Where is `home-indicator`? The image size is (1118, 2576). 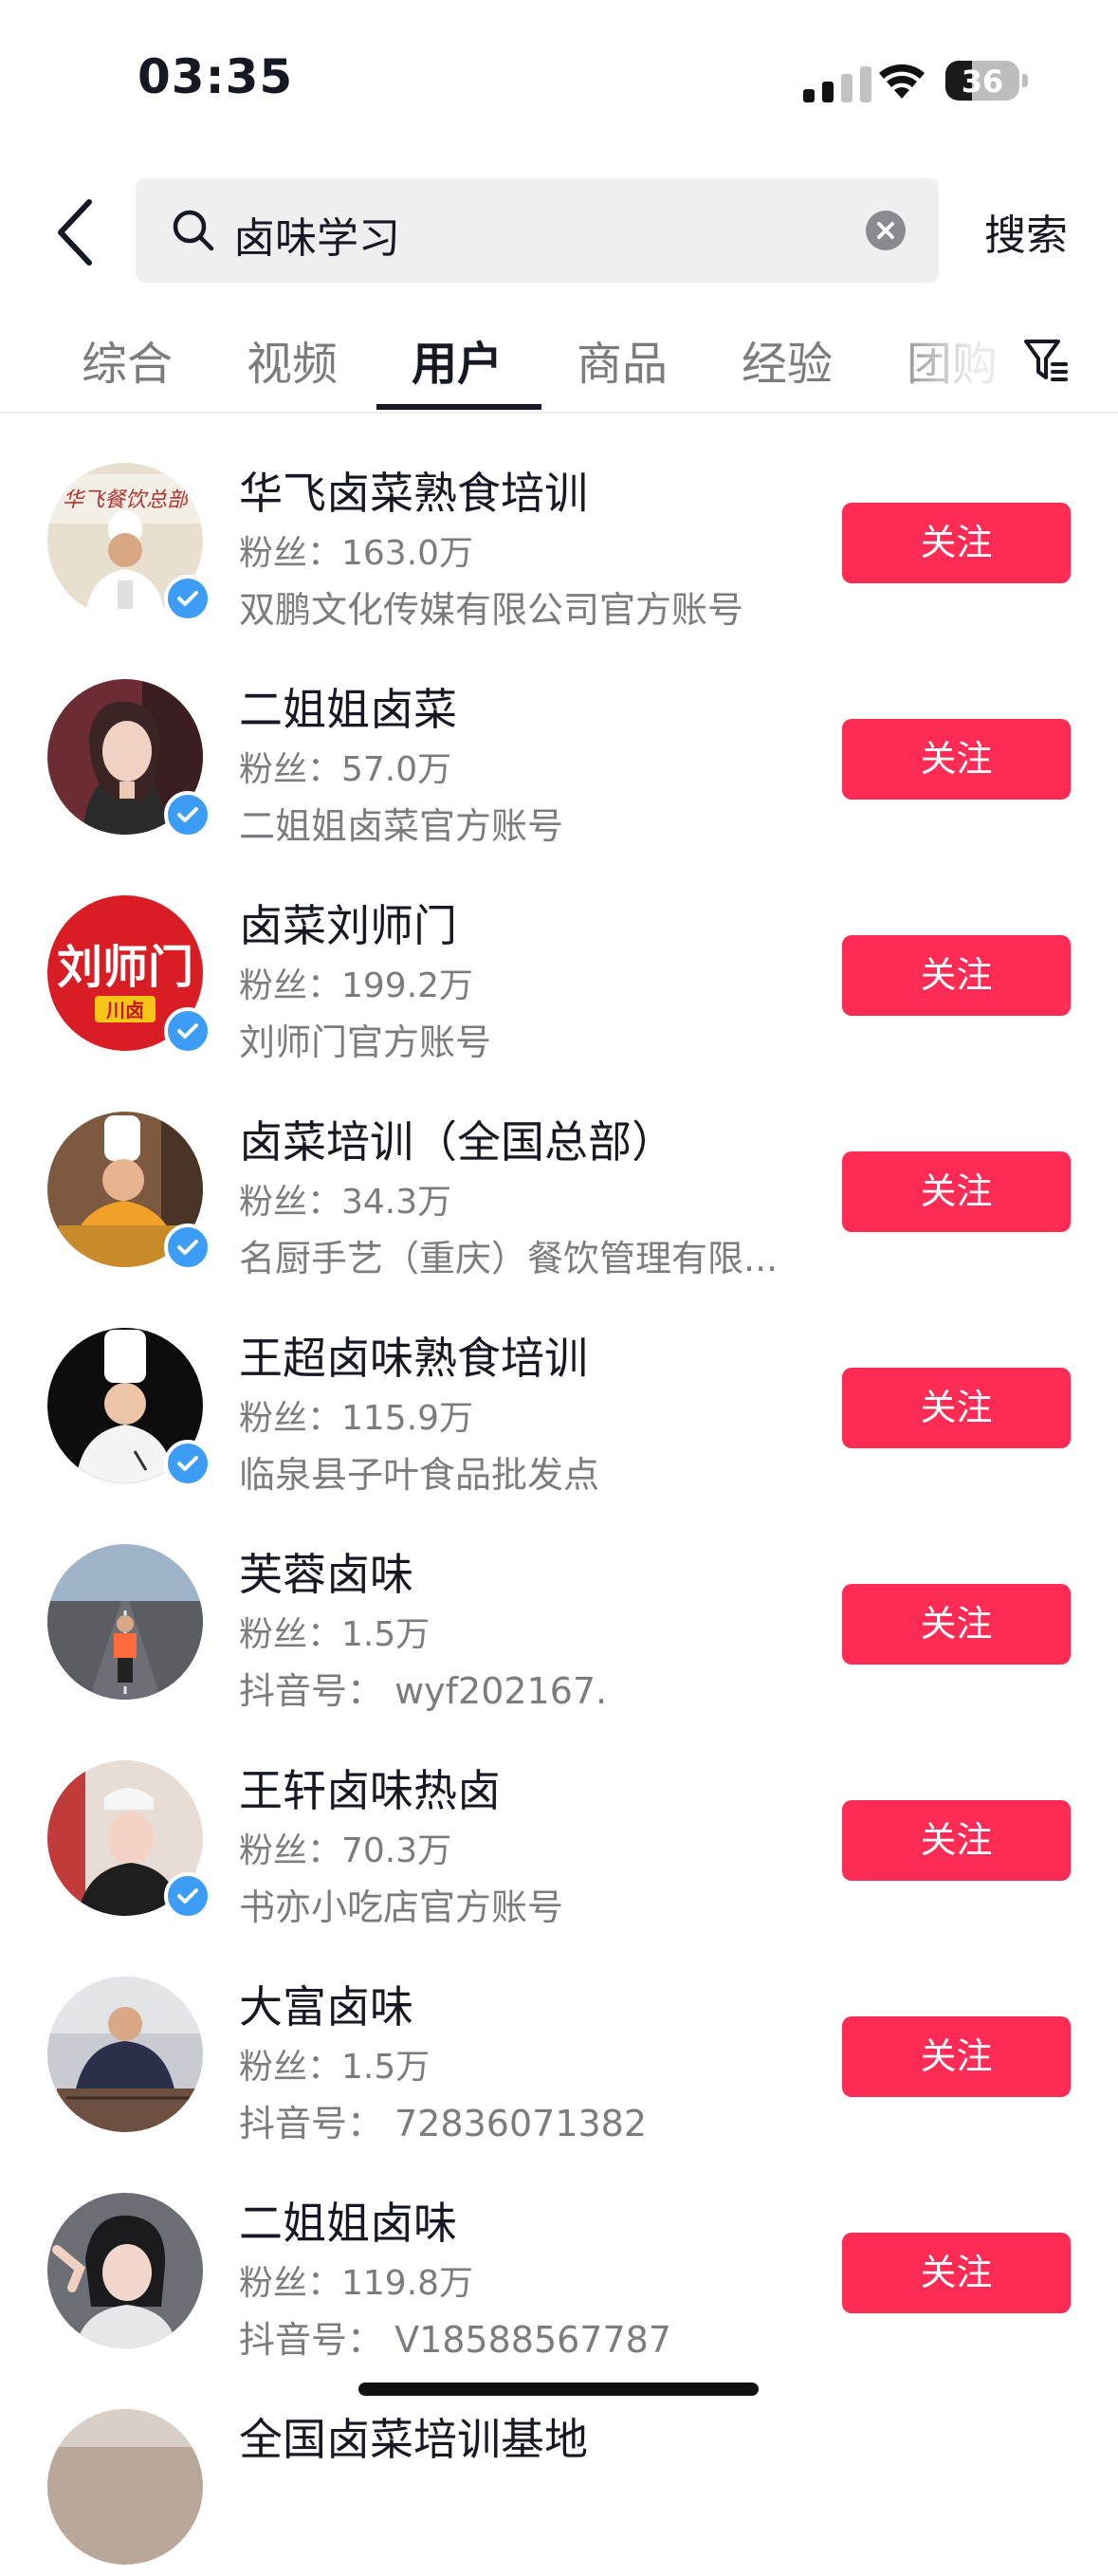 home-indicator is located at coordinates (559, 2389).